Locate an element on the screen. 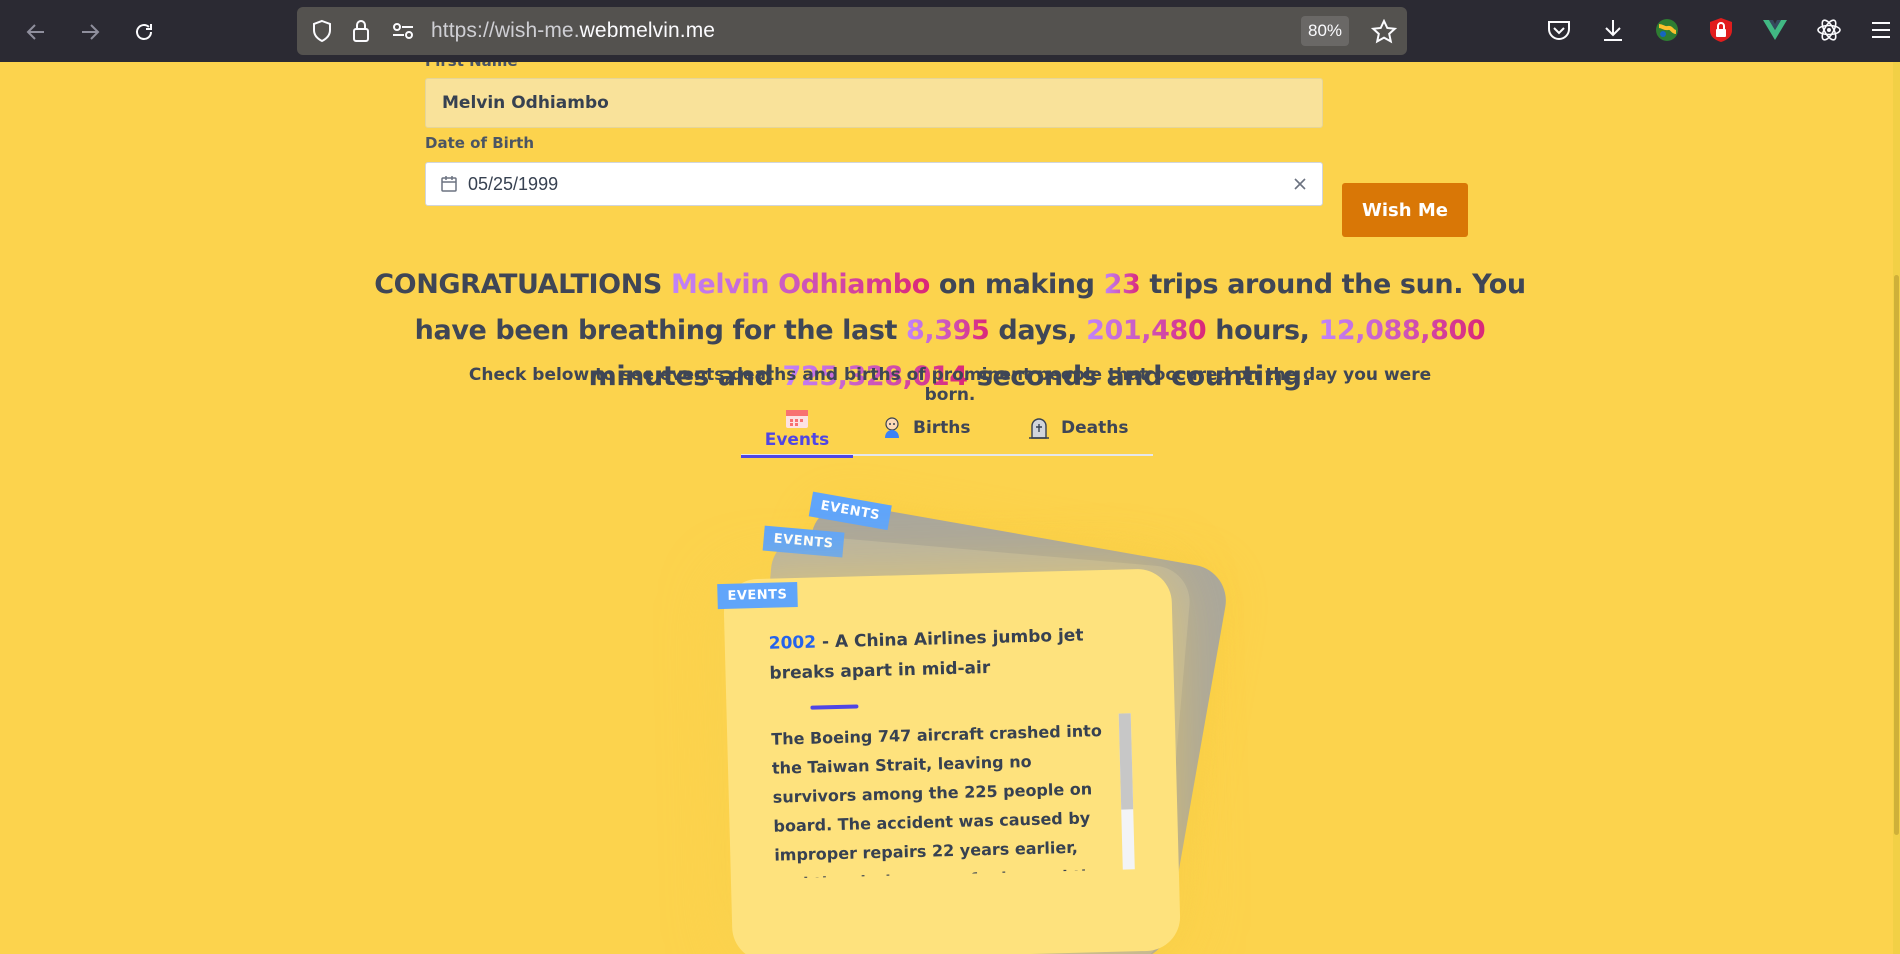 This screenshot has height=954, width=1900. shield-icon is located at coordinates (322, 31).